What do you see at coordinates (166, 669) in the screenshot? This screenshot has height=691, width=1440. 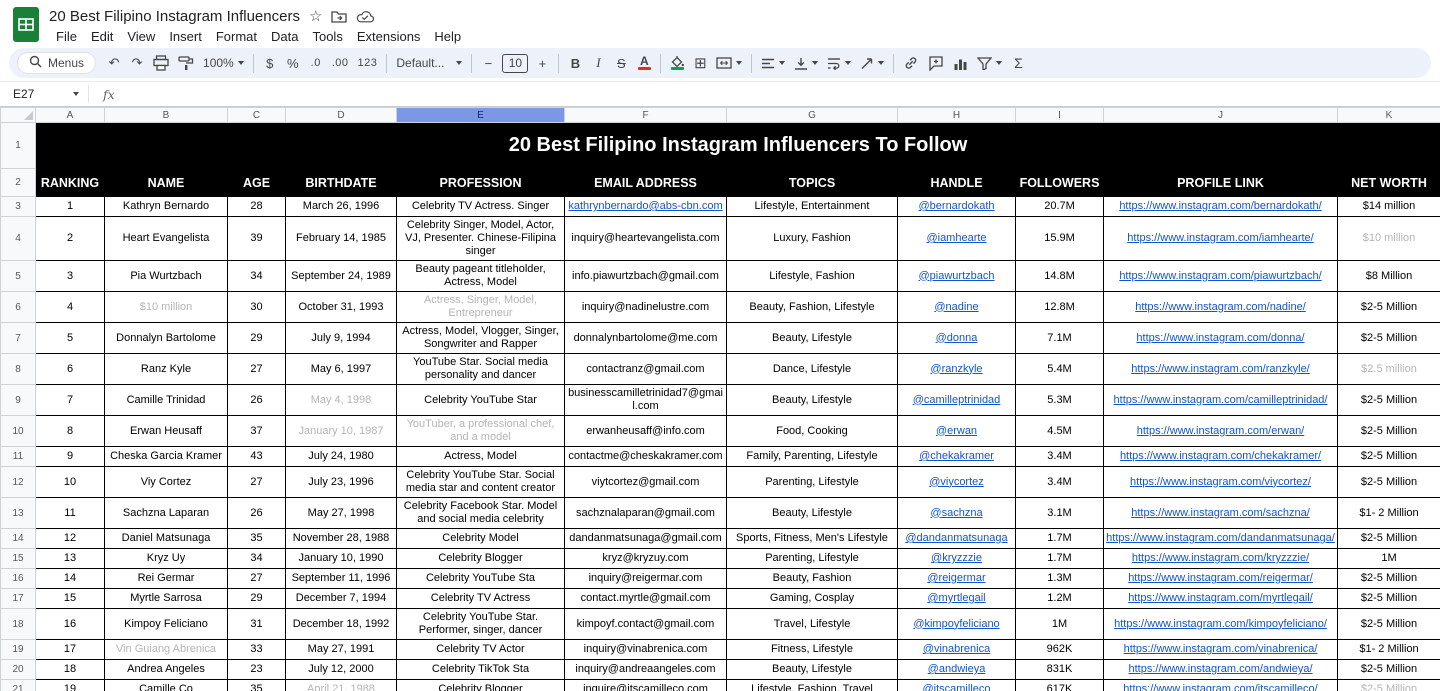 I see `cell: Andrea Angeles` at bounding box center [166, 669].